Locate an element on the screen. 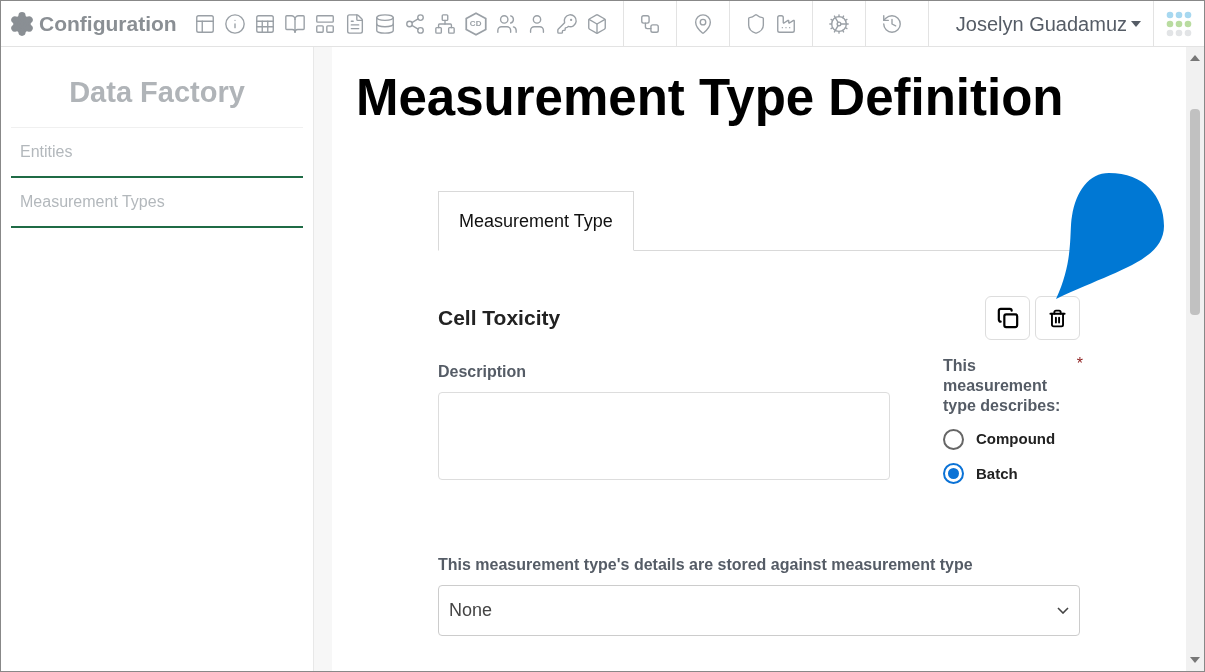 This screenshot has width=1205, height=672. field-label: Description is located at coordinates (482, 372).